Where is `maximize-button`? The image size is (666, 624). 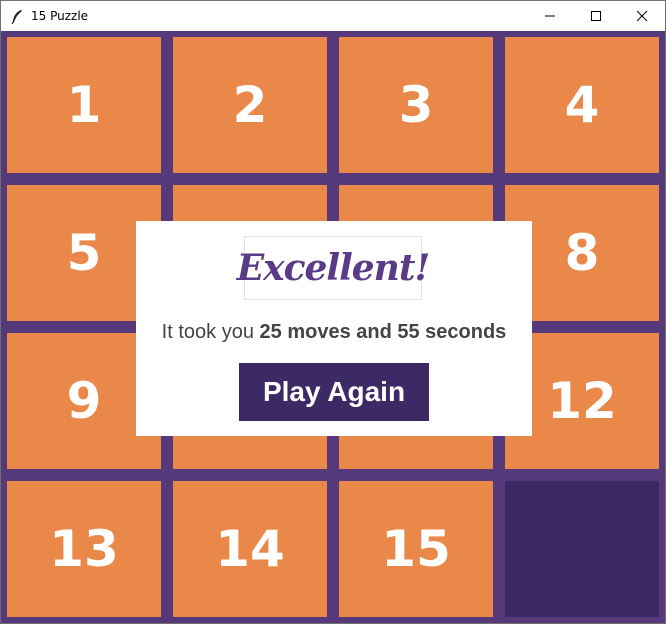
maximize-button is located at coordinates (596, 16).